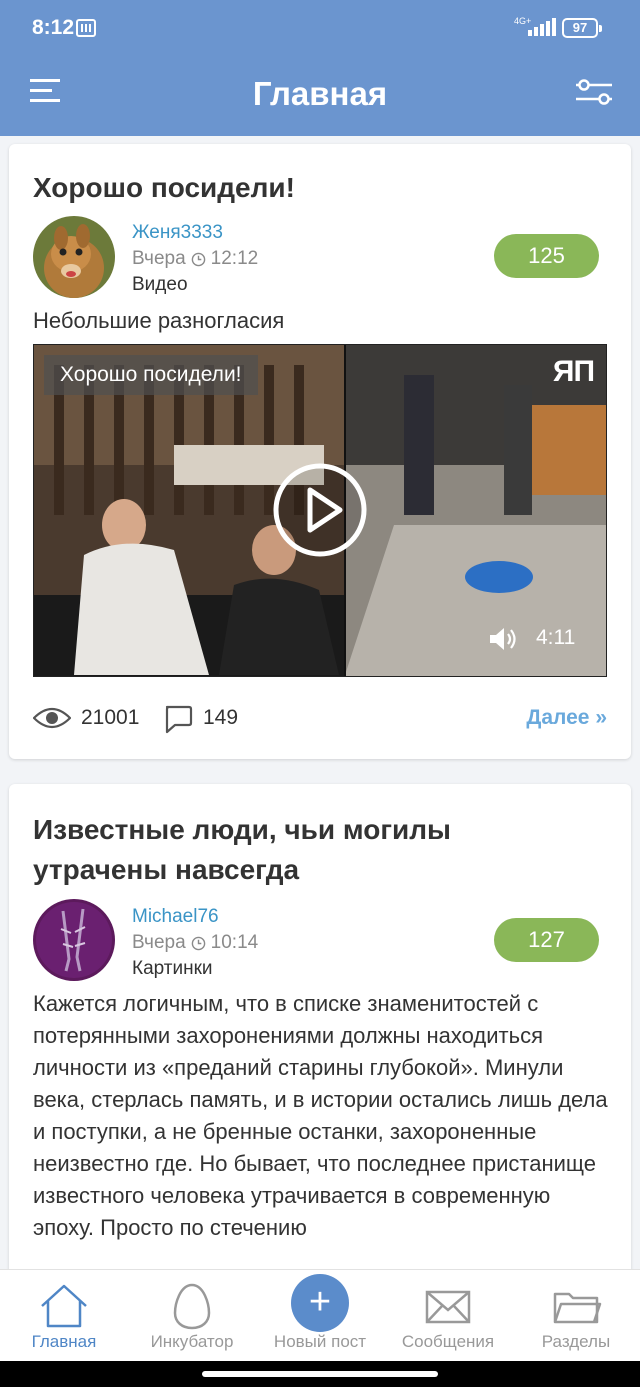 The image size is (640, 1387). Describe the element at coordinates (504, 639) in the screenshot. I see `volume-icon` at that location.